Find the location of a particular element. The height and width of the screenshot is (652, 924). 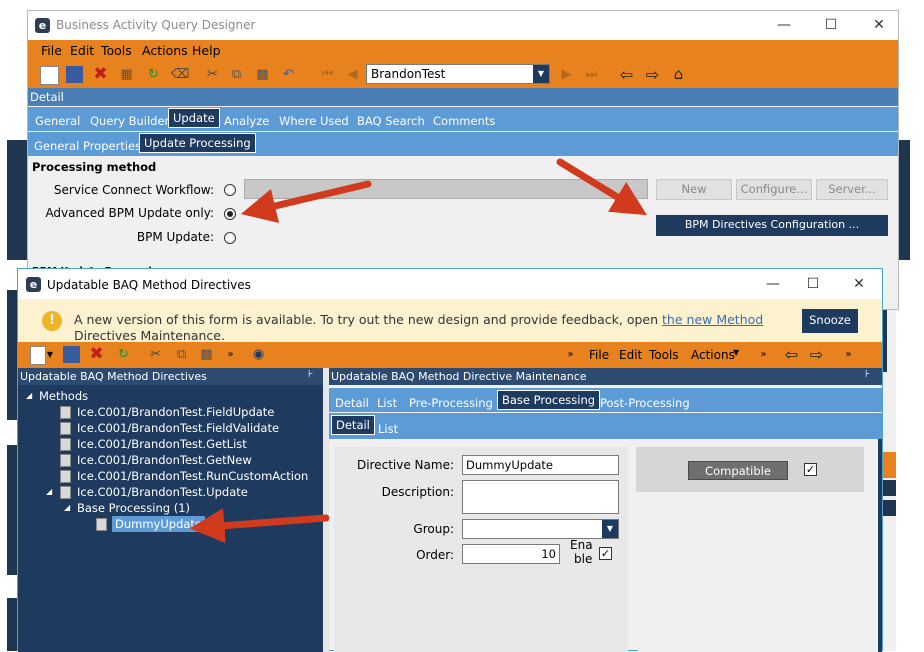

arrow-to-bpm-directives-button is located at coordinates (601, 187).